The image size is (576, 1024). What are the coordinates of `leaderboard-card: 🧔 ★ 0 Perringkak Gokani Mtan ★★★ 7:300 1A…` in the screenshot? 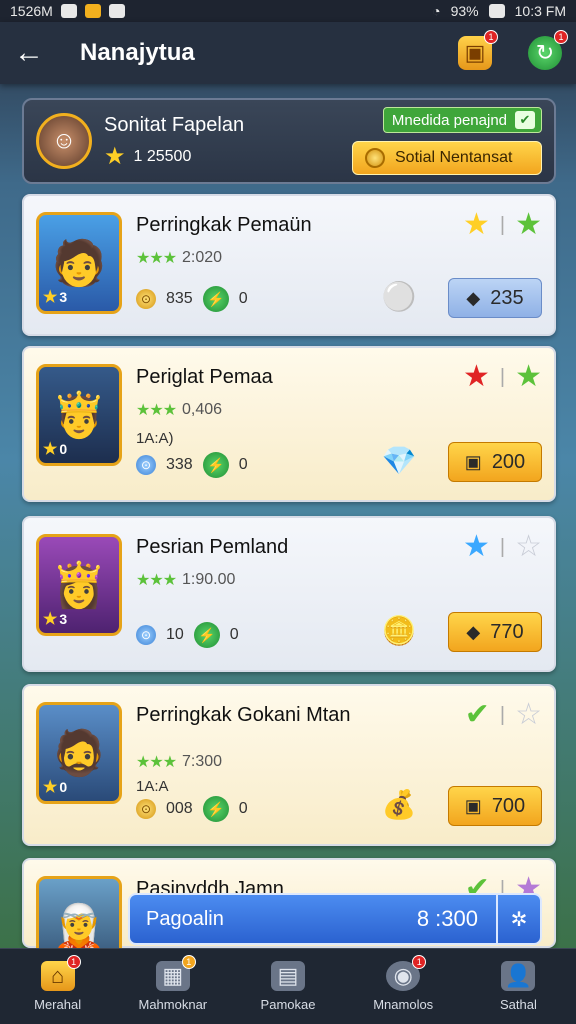 It's located at (289, 765).